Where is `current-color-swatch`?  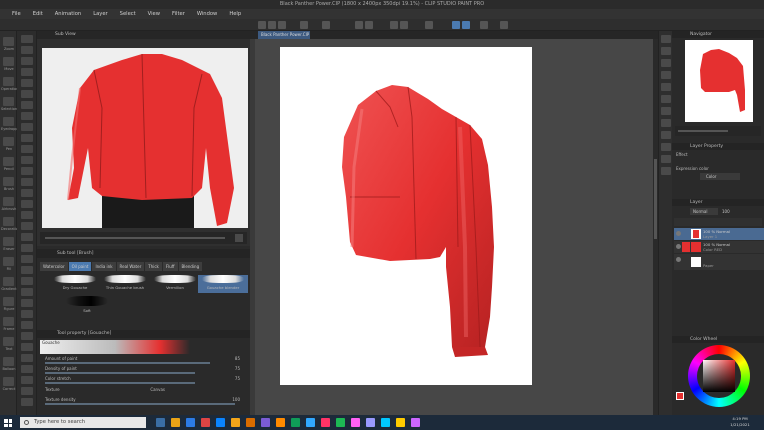 current-color-swatch is located at coordinates (680, 396).